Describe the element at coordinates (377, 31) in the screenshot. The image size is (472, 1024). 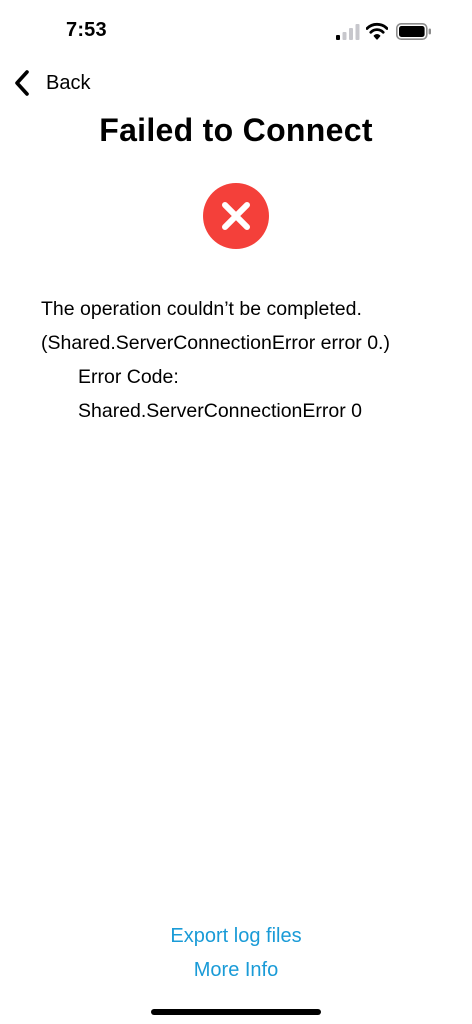
I see `wifi-icon` at that location.